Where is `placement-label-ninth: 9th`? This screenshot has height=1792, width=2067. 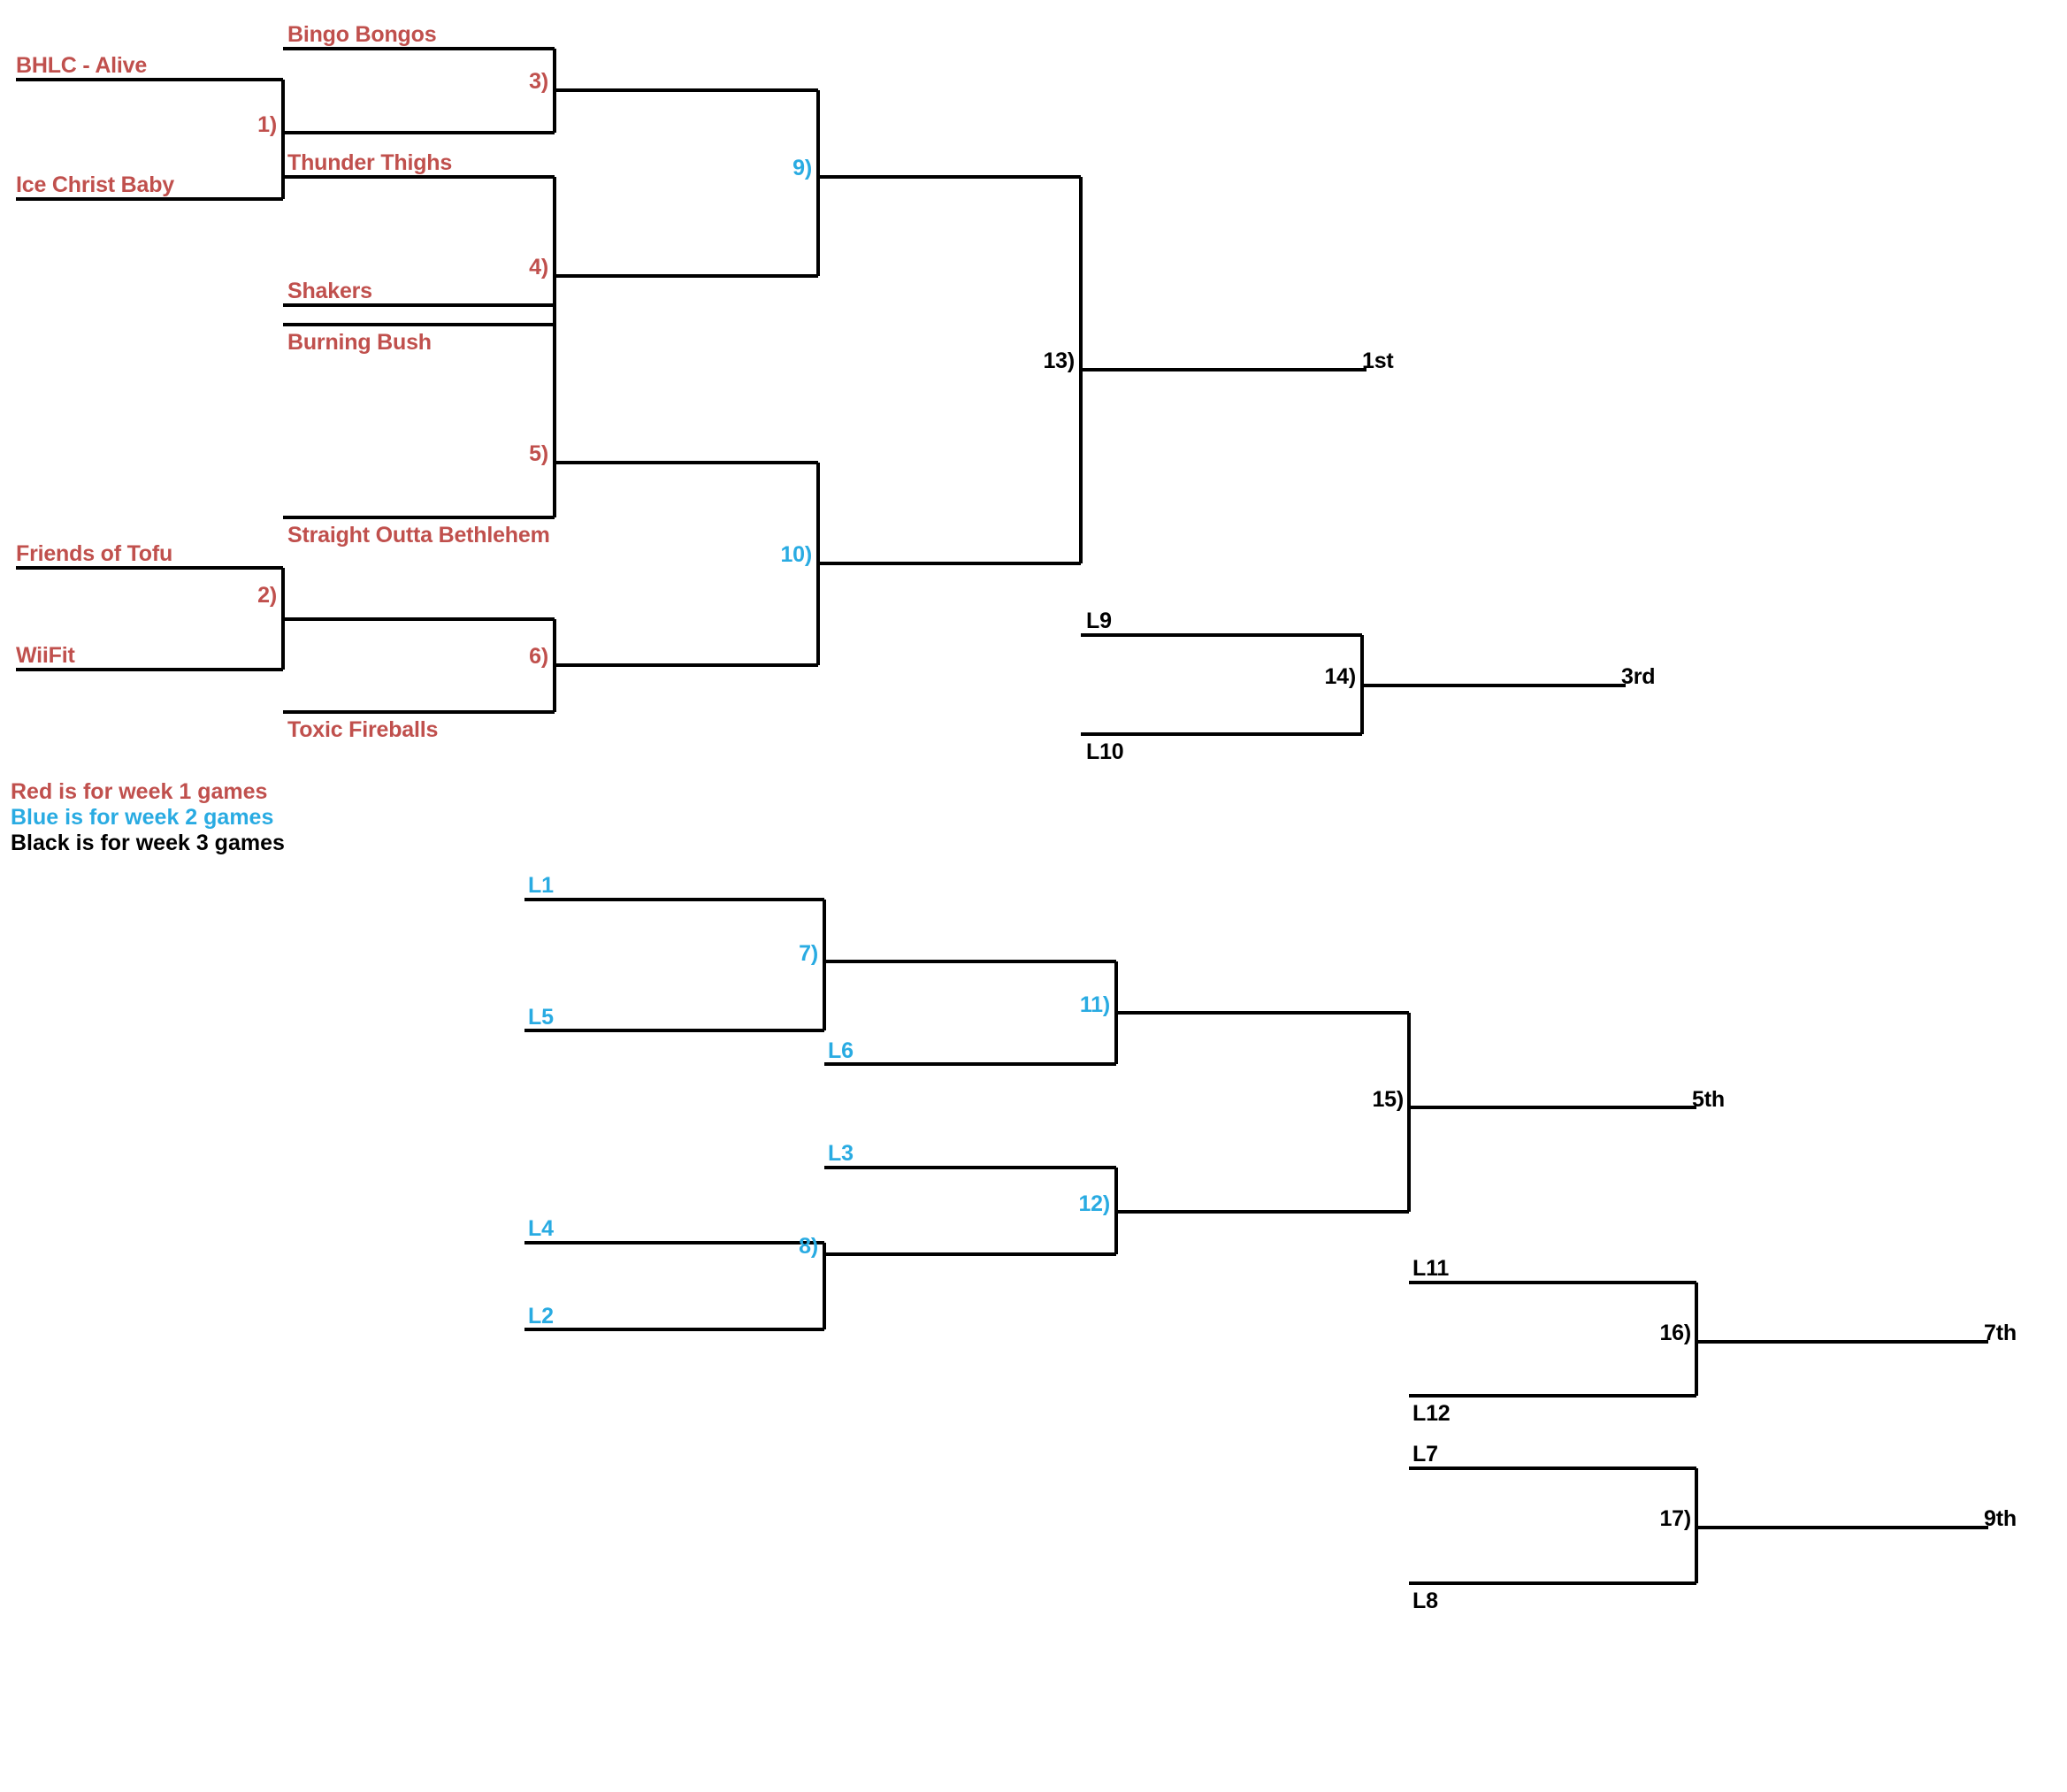 placement-label-ninth: 9th is located at coordinates (2001, 1519).